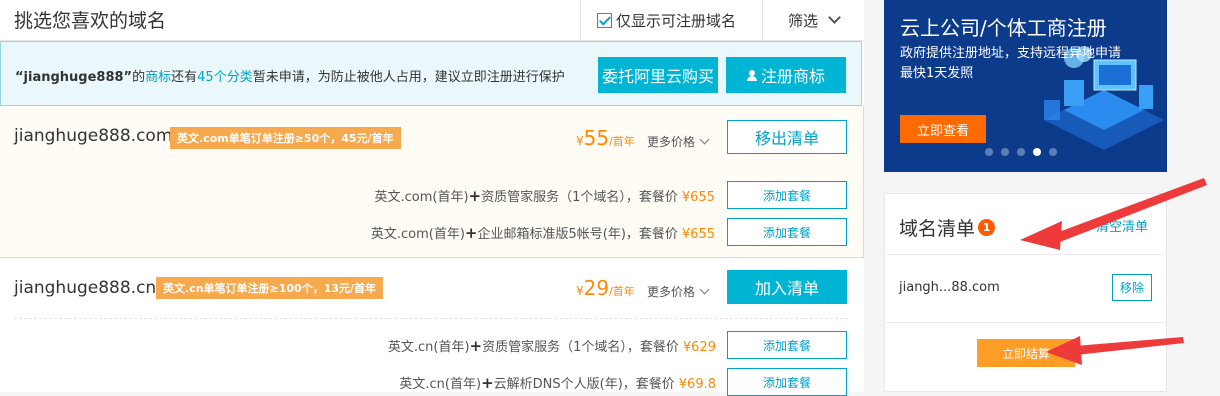  What do you see at coordinates (270, 288) in the screenshot?
I see `promo-badge: 英文.cn单笔订单注册≥100个，13元/首年` at bounding box center [270, 288].